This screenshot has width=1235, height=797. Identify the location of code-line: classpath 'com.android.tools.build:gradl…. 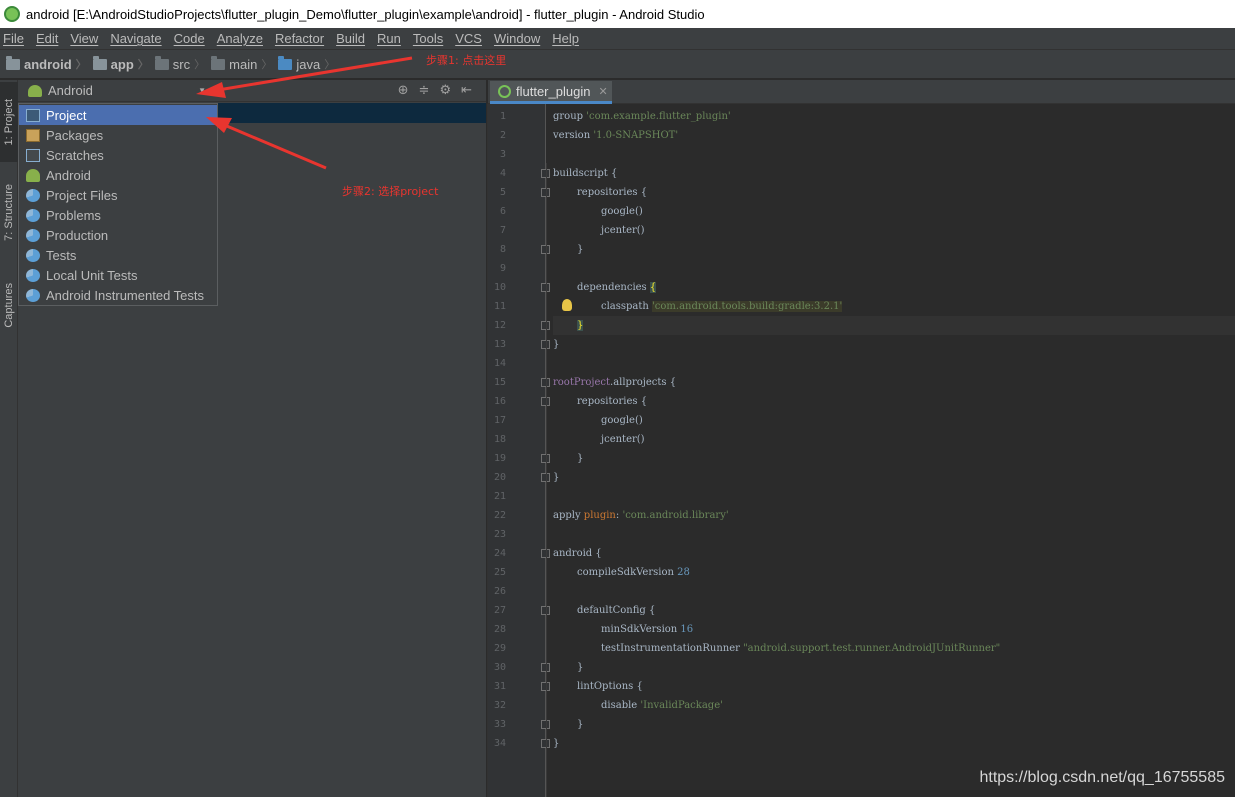
(894, 306).